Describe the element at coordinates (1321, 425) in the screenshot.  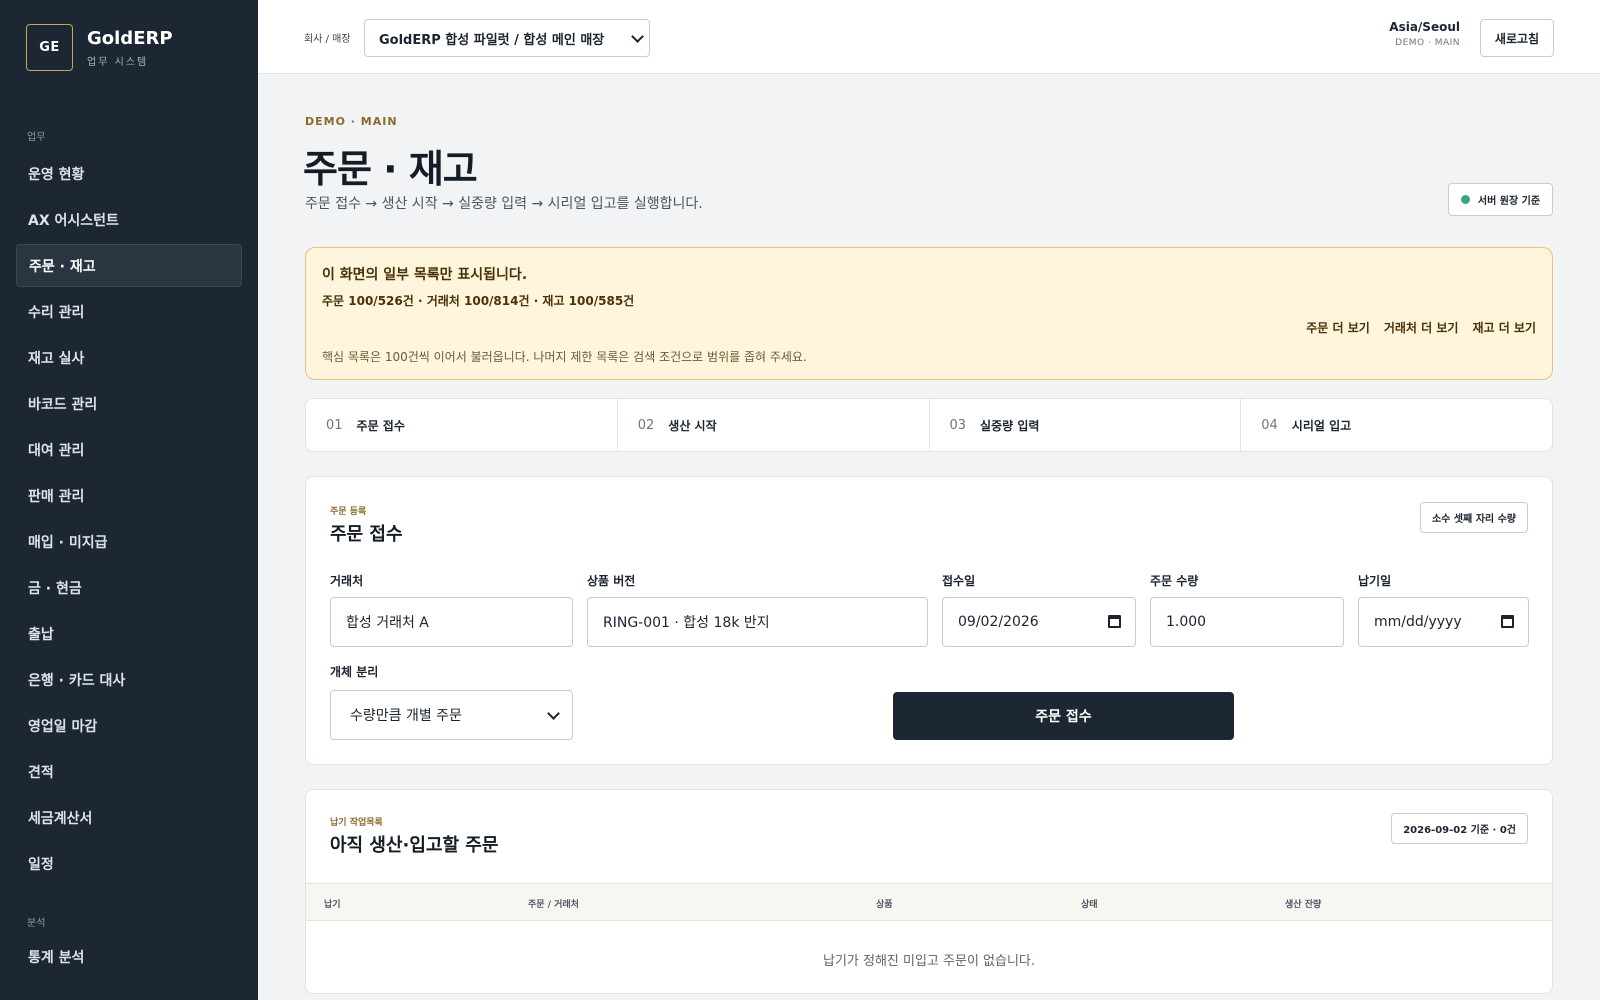
I see `step-label: 시리얼 입고` at that location.